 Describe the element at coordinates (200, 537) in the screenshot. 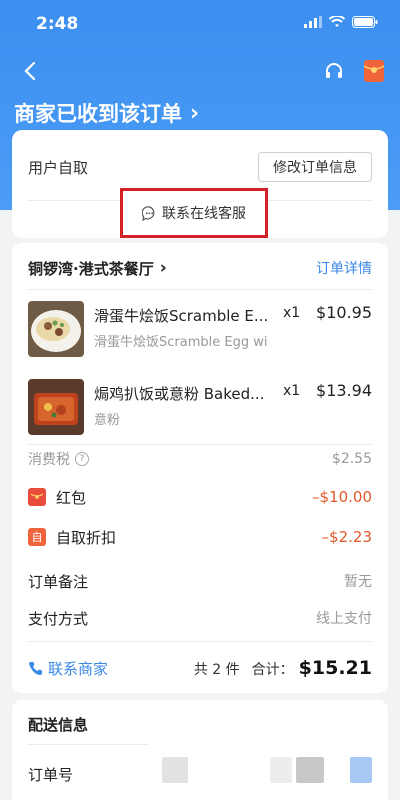

I see `pickup-discount-row: 自 自取折扣 –$2.23` at that location.